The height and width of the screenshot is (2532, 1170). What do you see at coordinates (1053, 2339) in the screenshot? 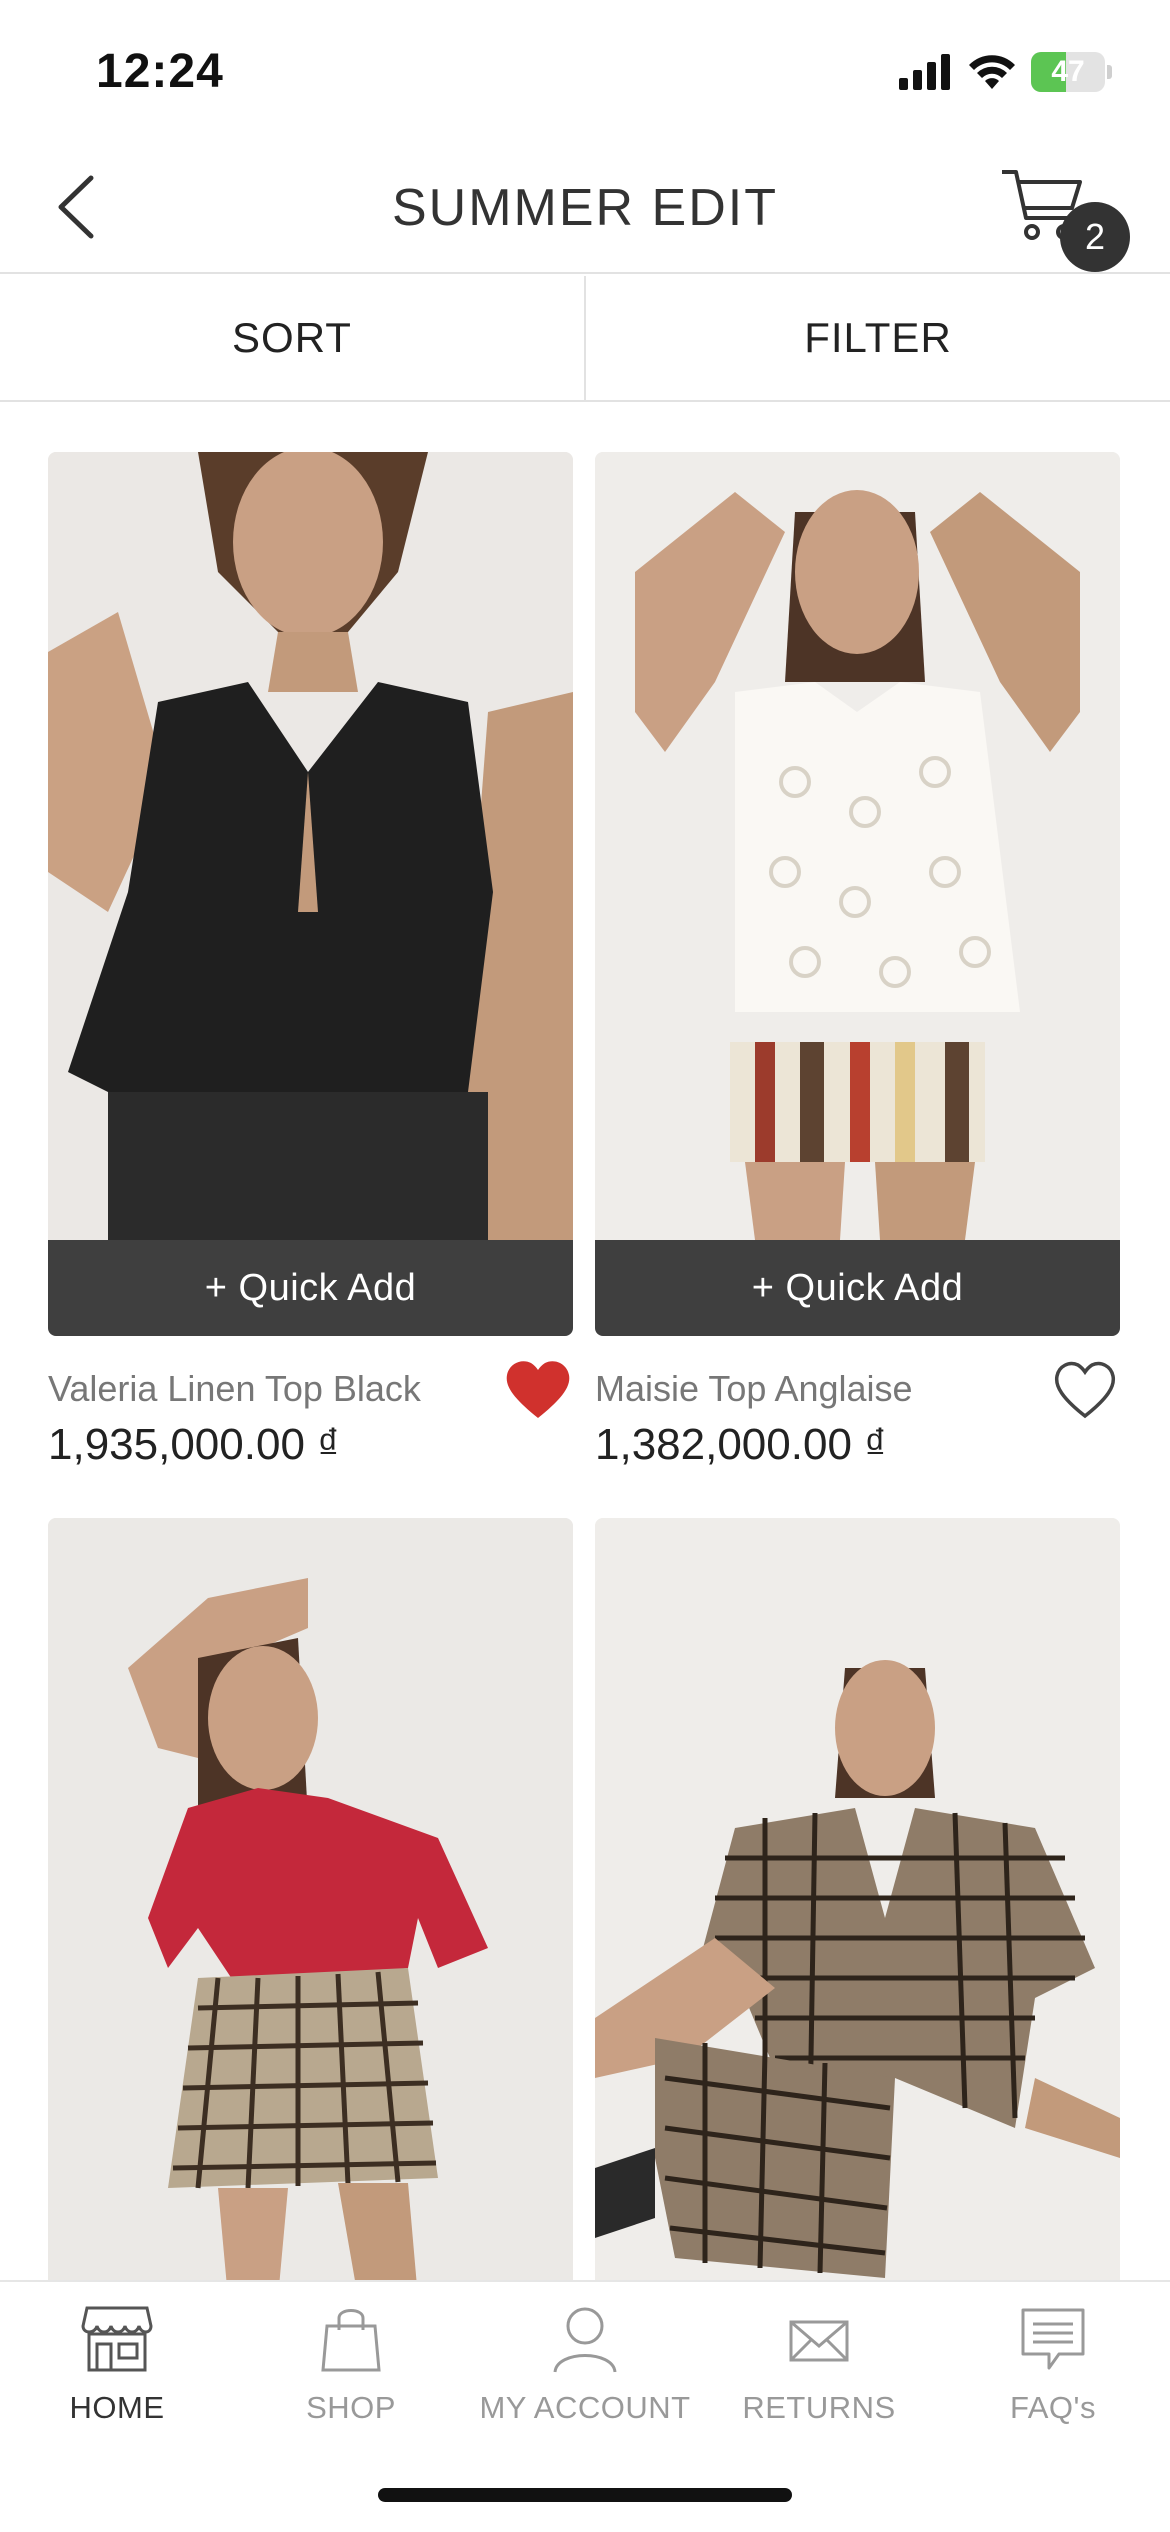
I see `chat-bubble-icon` at bounding box center [1053, 2339].